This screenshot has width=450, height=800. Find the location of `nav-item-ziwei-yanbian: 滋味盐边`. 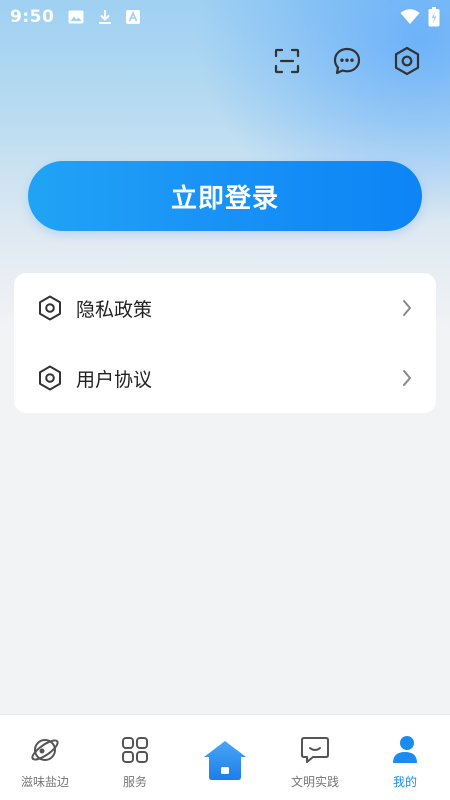

nav-item-ziwei-yanbian: 滋味盐边 is located at coordinates (45, 757).